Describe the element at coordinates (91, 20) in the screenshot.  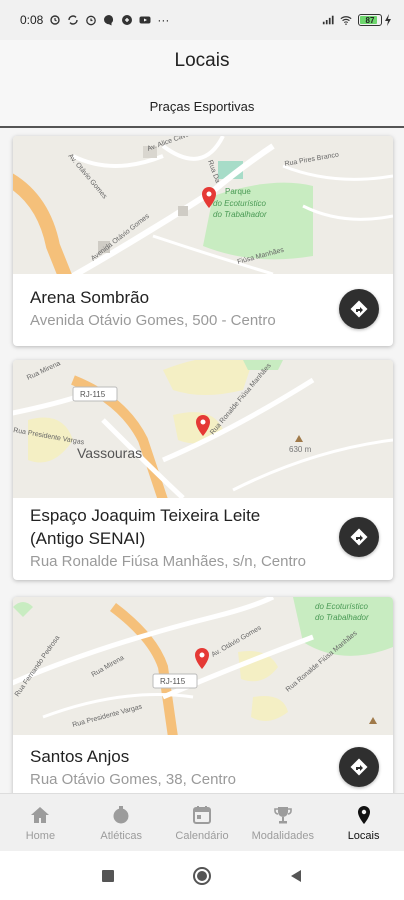
I see `clock-icon` at that location.